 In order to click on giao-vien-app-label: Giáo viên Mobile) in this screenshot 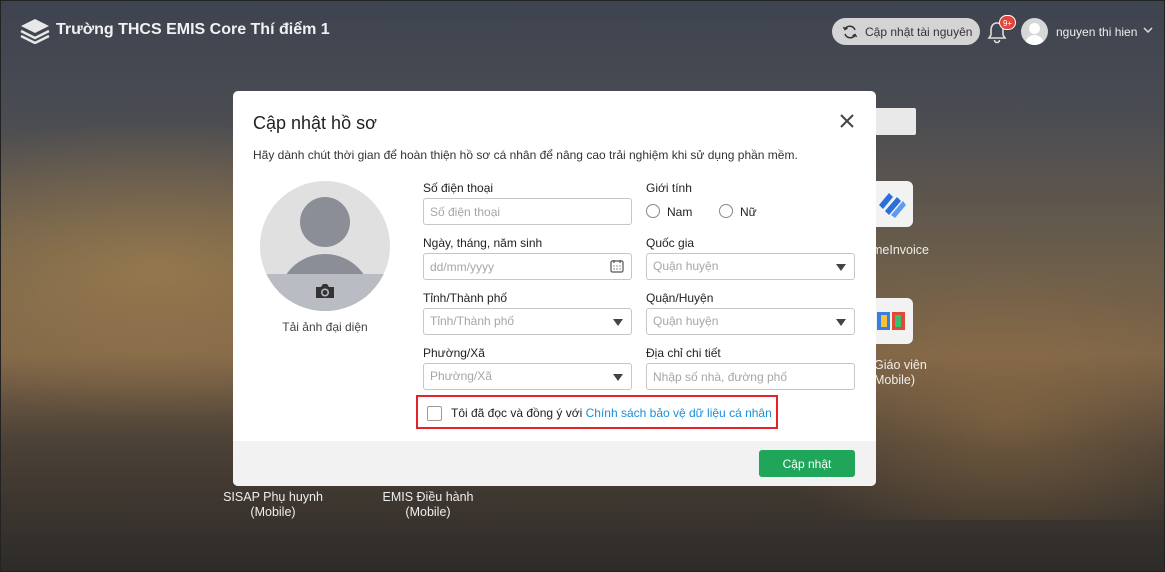, I will do `click(900, 373)`.